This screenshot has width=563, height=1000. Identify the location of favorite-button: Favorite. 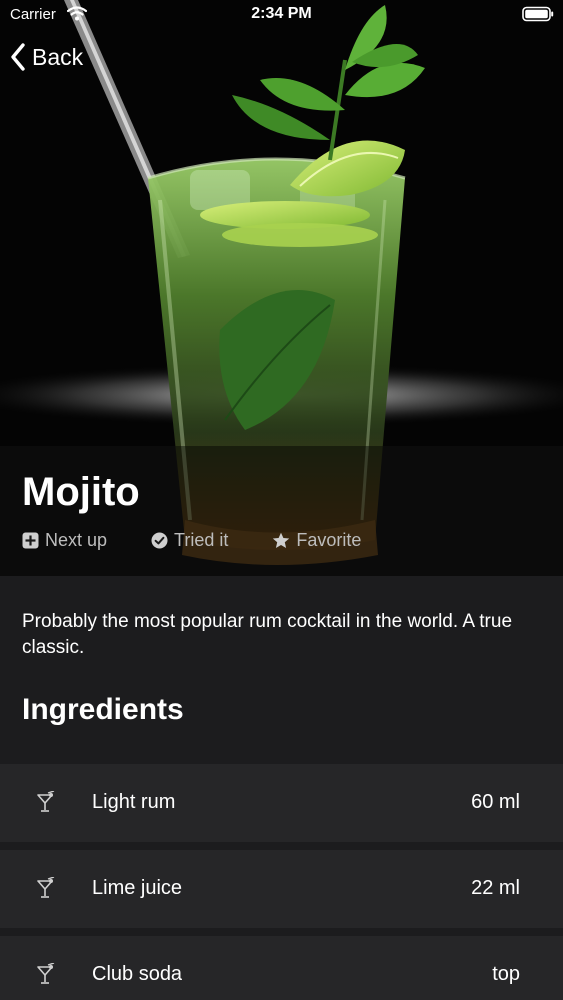
(316, 540).